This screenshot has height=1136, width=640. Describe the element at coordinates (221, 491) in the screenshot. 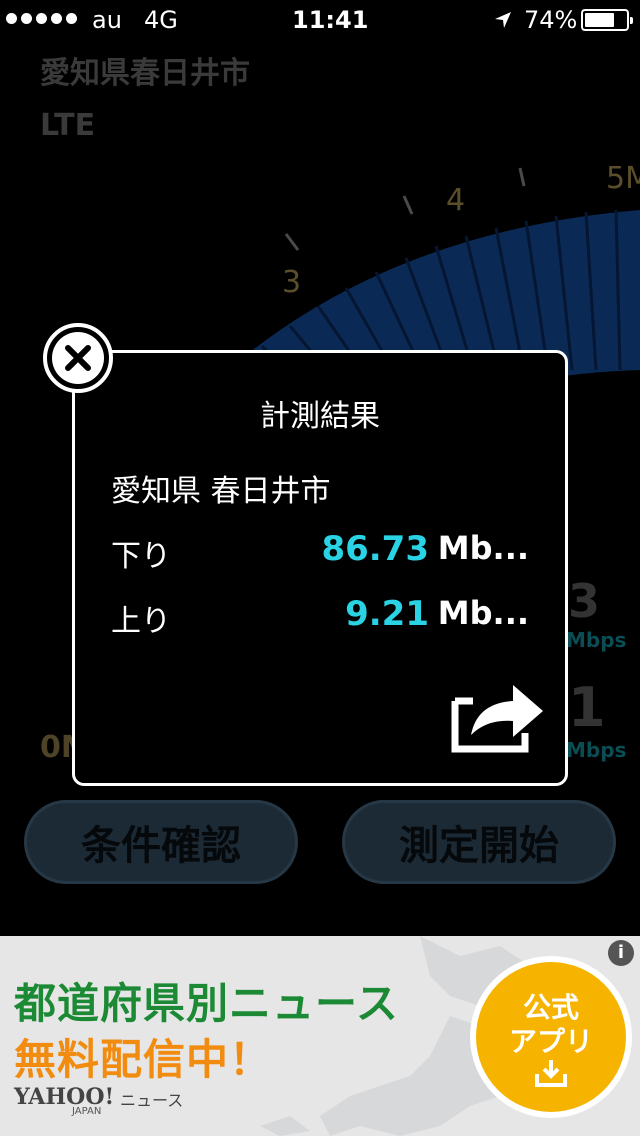

I see `result-location: 愛知県 春日井市` at that location.